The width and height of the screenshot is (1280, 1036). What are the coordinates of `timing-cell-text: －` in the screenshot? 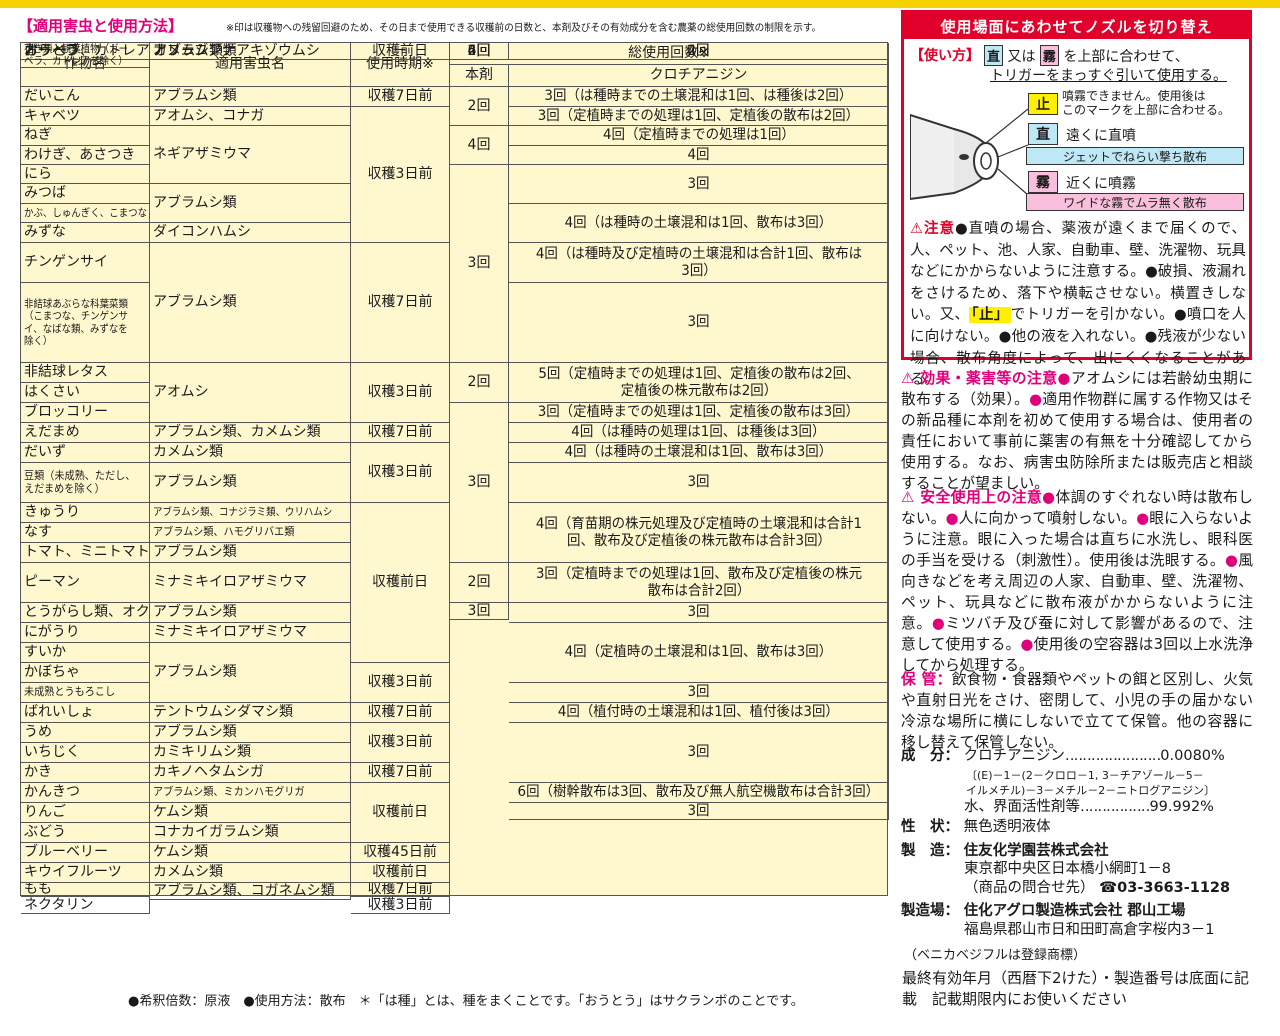 It's located at (400, 51).